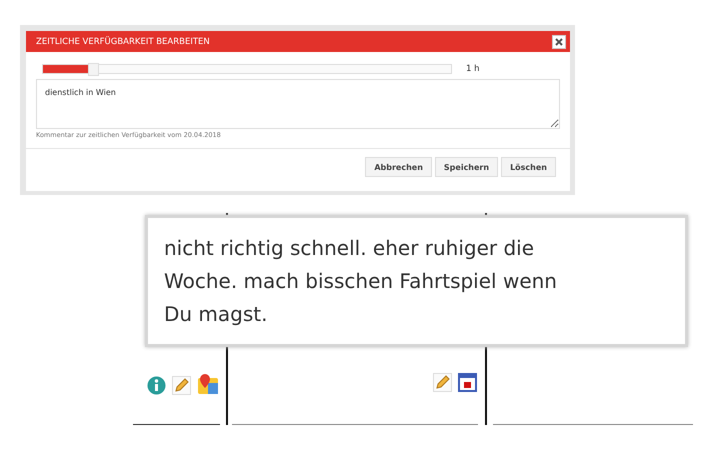 This screenshot has height=476, width=715. I want to click on dialog-button: Speichern, so click(466, 167).